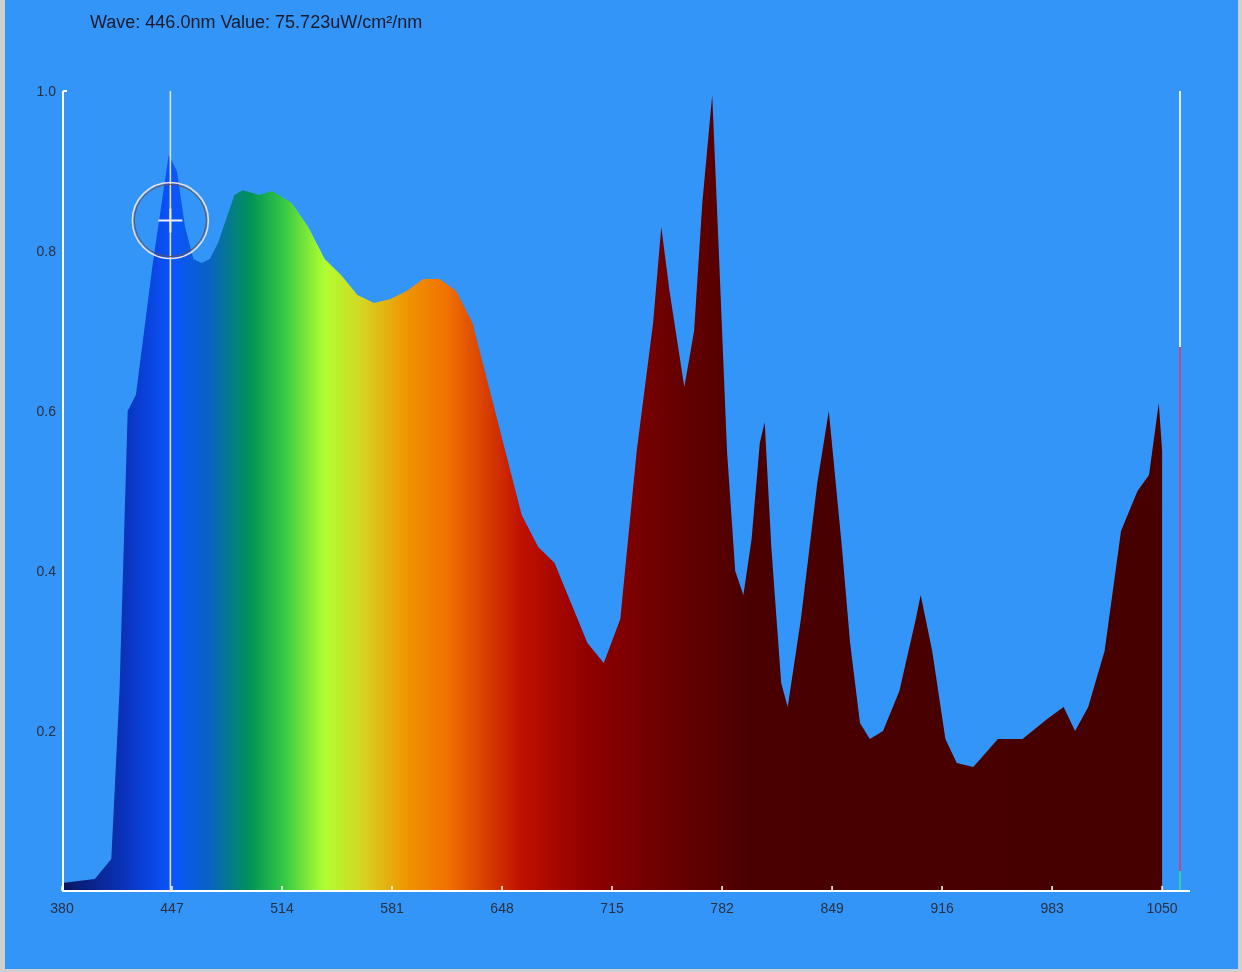  Describe the element at coordinates (172, 908) in the screenshot. I see `x-tick-label: 447` at that location.